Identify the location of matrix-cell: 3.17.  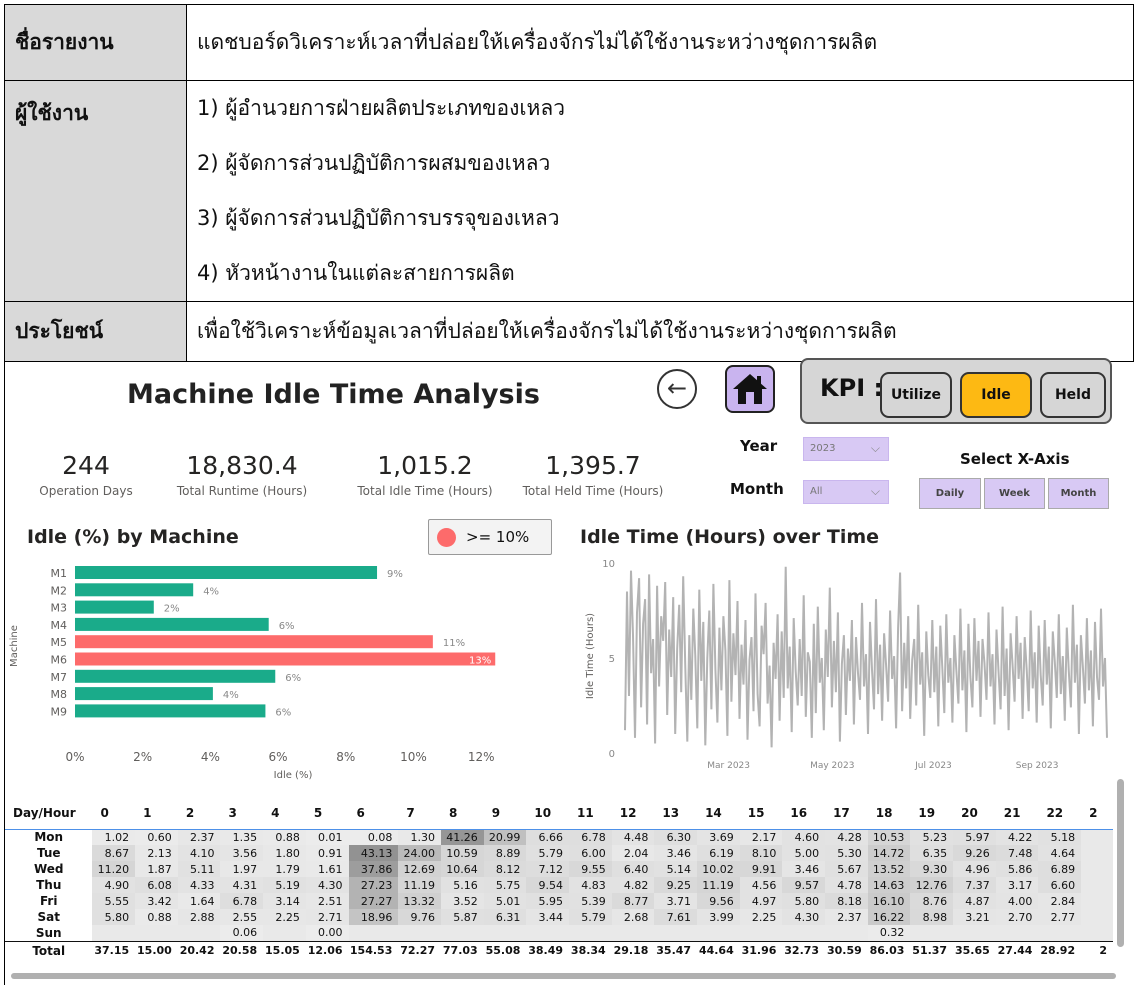
(1017, 885).